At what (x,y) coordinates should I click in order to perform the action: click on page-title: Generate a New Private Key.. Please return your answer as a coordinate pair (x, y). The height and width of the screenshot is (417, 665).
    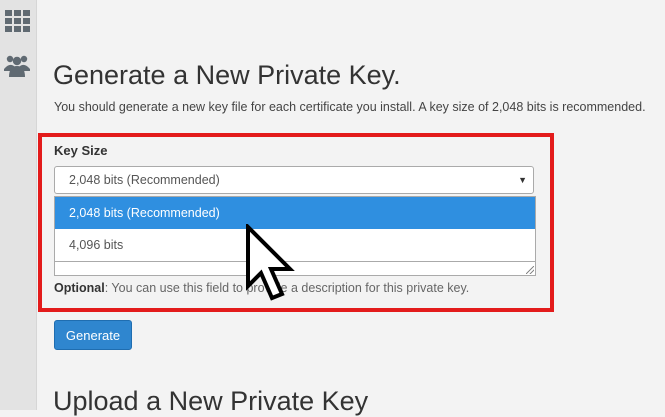
    Looking at the image, I should click on (227, 75).